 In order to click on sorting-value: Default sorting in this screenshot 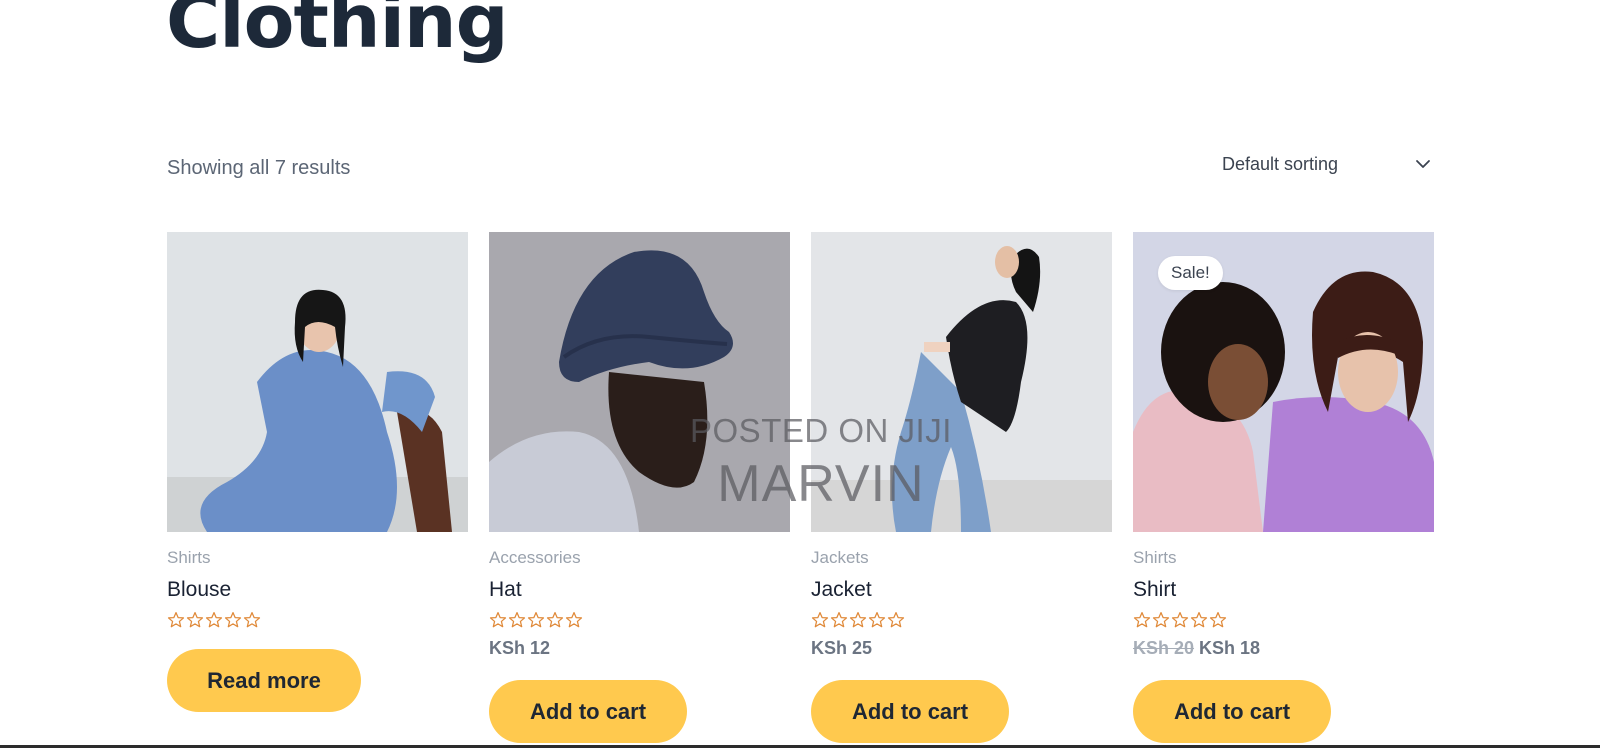, I will do `click(1280, 163)`.